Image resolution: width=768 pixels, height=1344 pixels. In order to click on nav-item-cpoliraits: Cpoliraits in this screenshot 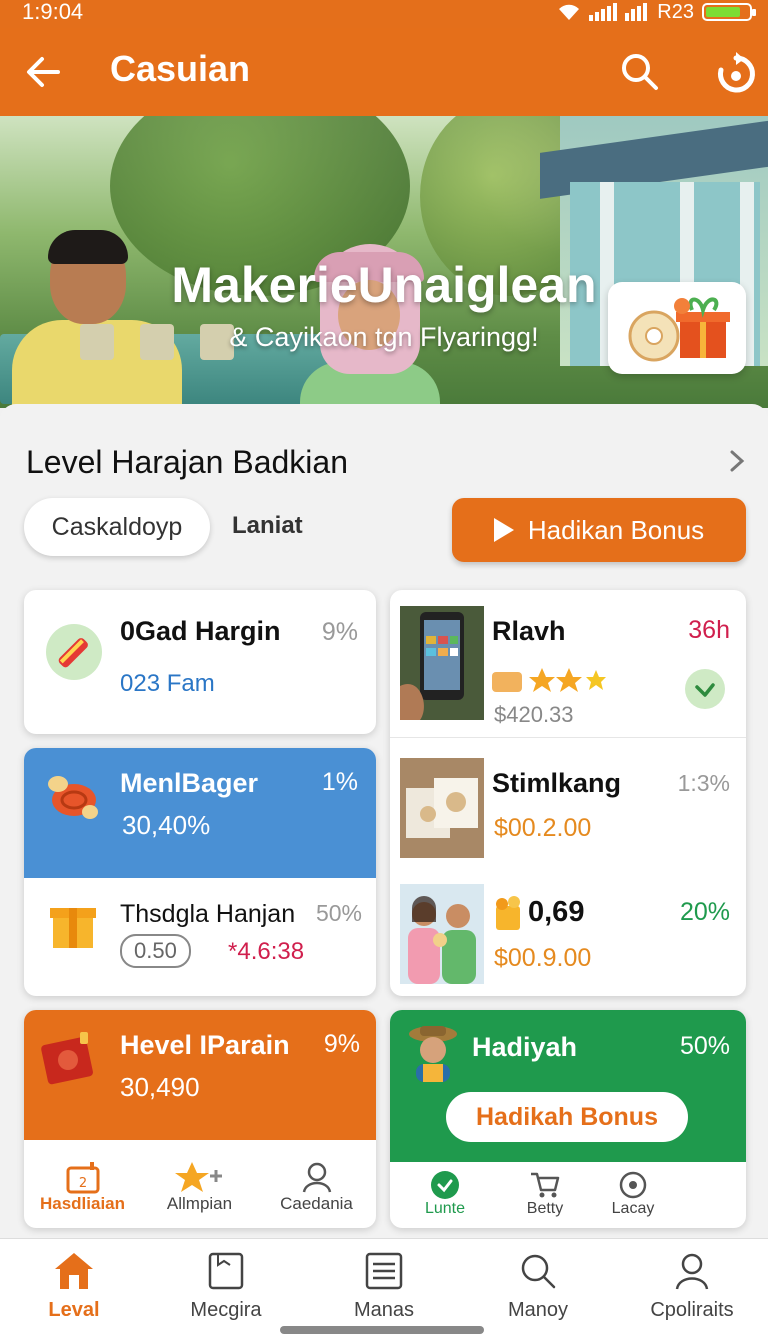, I will do `click(692, 1286)`.